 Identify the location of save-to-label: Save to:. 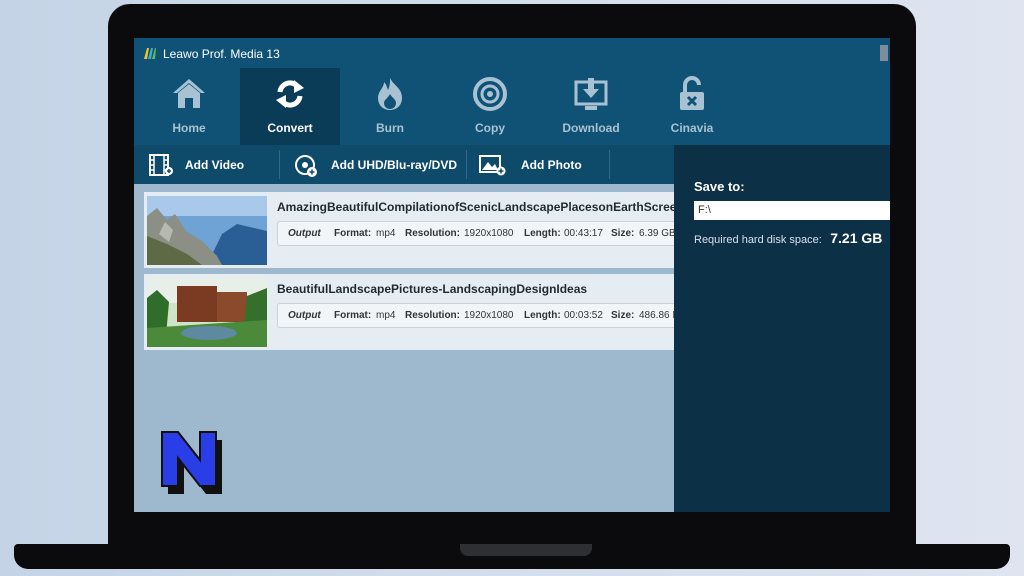
(719, 186).